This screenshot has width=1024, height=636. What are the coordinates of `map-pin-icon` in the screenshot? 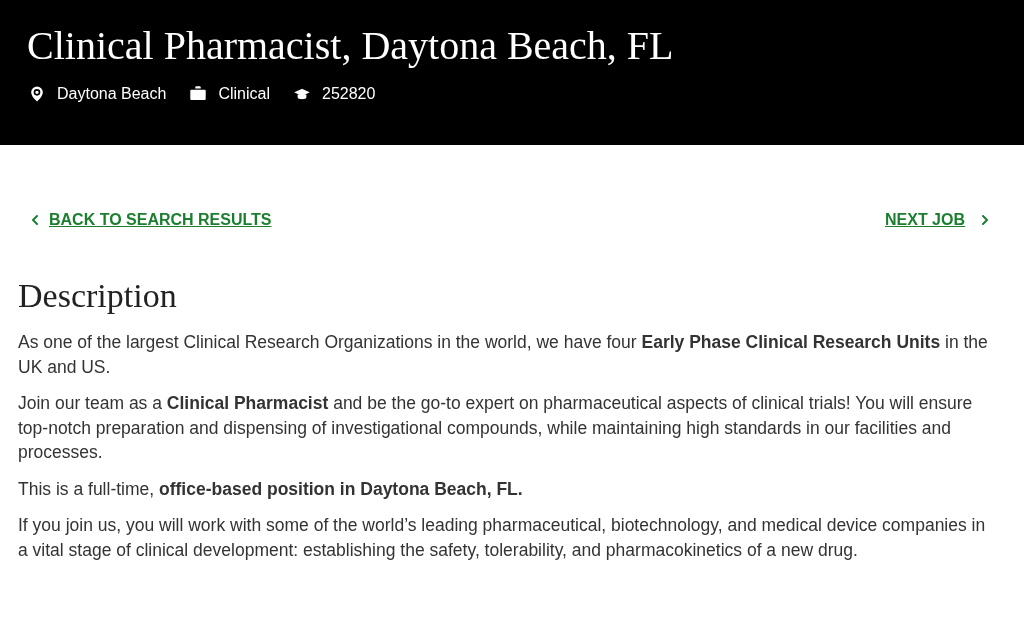 It's located at (37, 94).